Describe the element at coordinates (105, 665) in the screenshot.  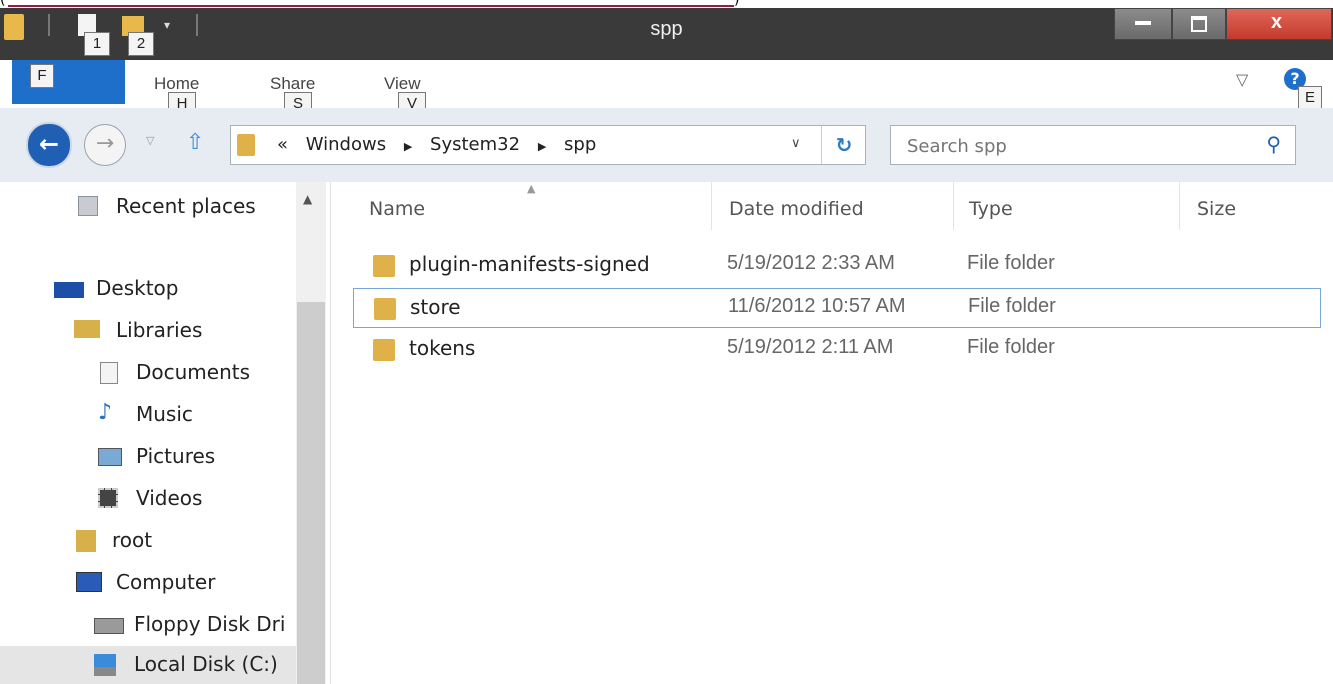
I see `local-disk-icon` at that location.